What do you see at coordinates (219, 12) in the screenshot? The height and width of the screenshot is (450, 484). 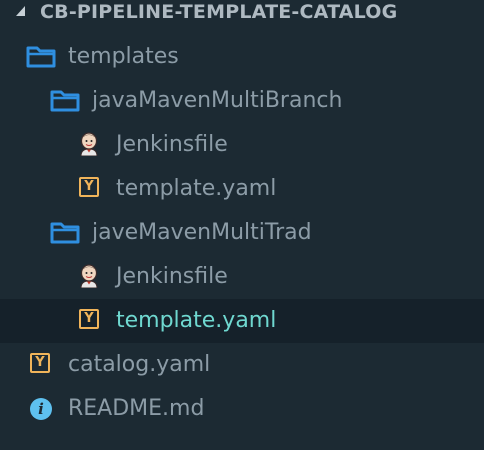 I see `explorer-section-title: CB-PIPELINE-TEMPLATE-CATALOG` at bounding box center [219, 12].